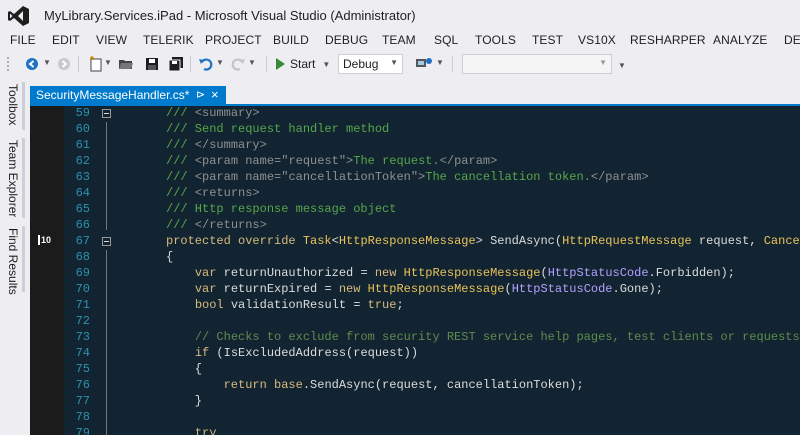 This screenshot has width=800, height=435. What do you see at coordinates (215, 94) in the screenshot?
I see `close-icon: ×` at bounding box center [215, 94].